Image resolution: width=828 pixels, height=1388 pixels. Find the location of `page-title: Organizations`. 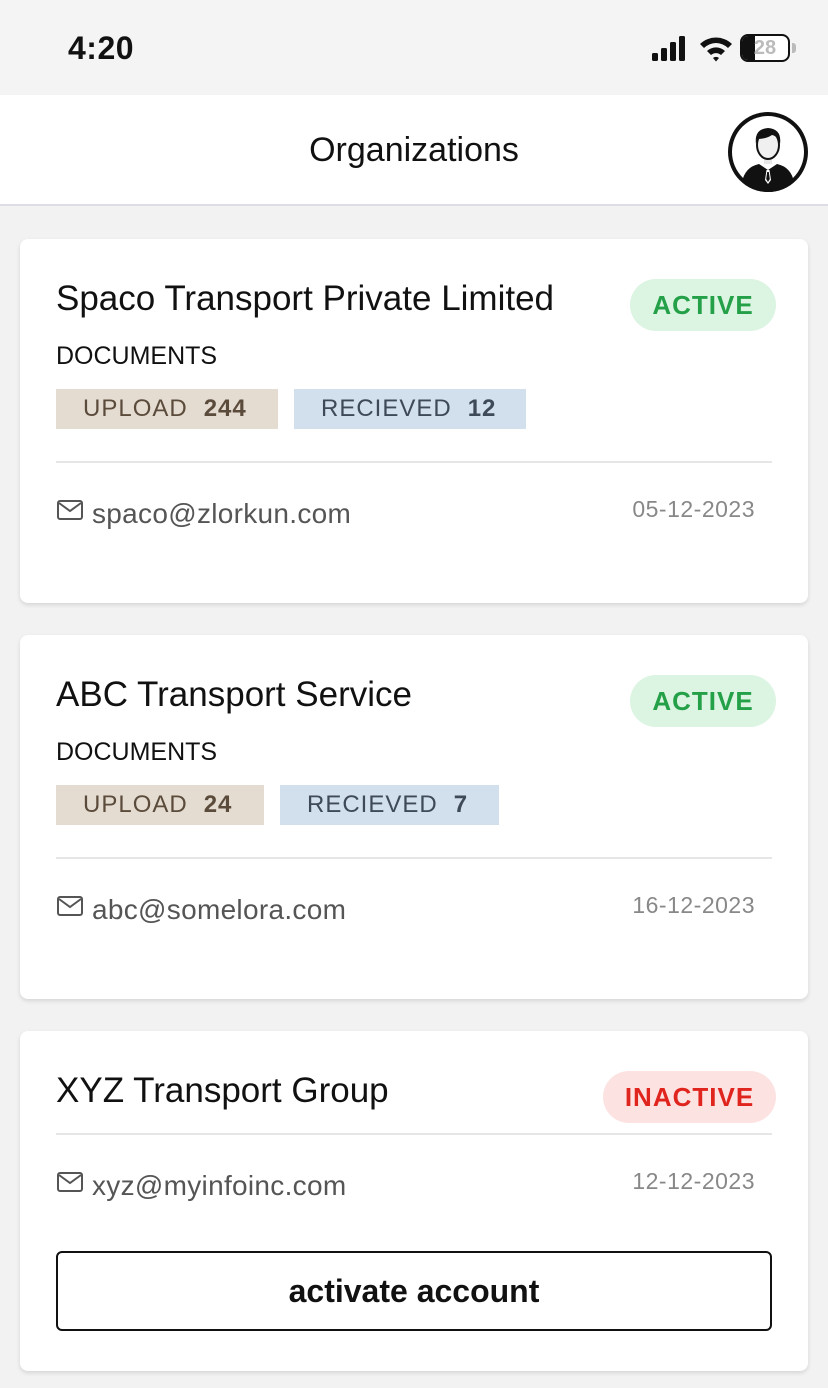

page-title: Organizations is located at coordinates (414, 150).